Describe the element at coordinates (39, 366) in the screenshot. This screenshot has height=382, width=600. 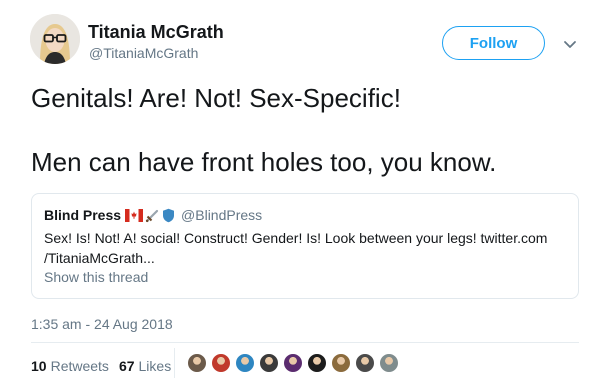
I see `retweets-count: 10` at that location.